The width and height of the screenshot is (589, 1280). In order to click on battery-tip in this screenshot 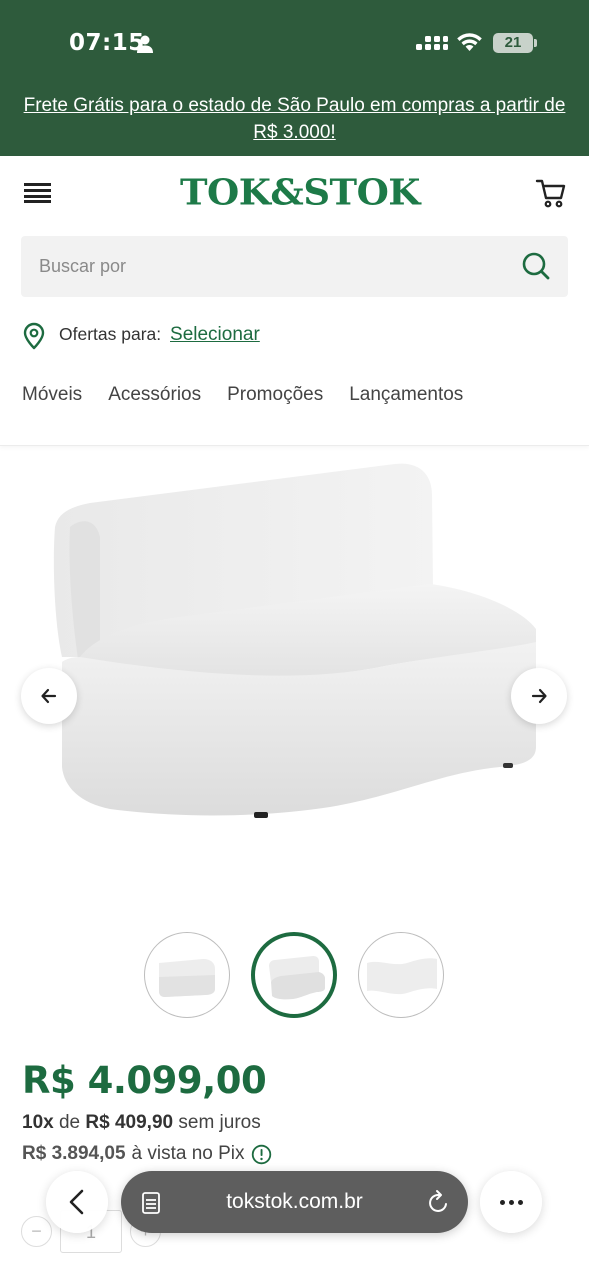, I will do `click(535, 43)`.